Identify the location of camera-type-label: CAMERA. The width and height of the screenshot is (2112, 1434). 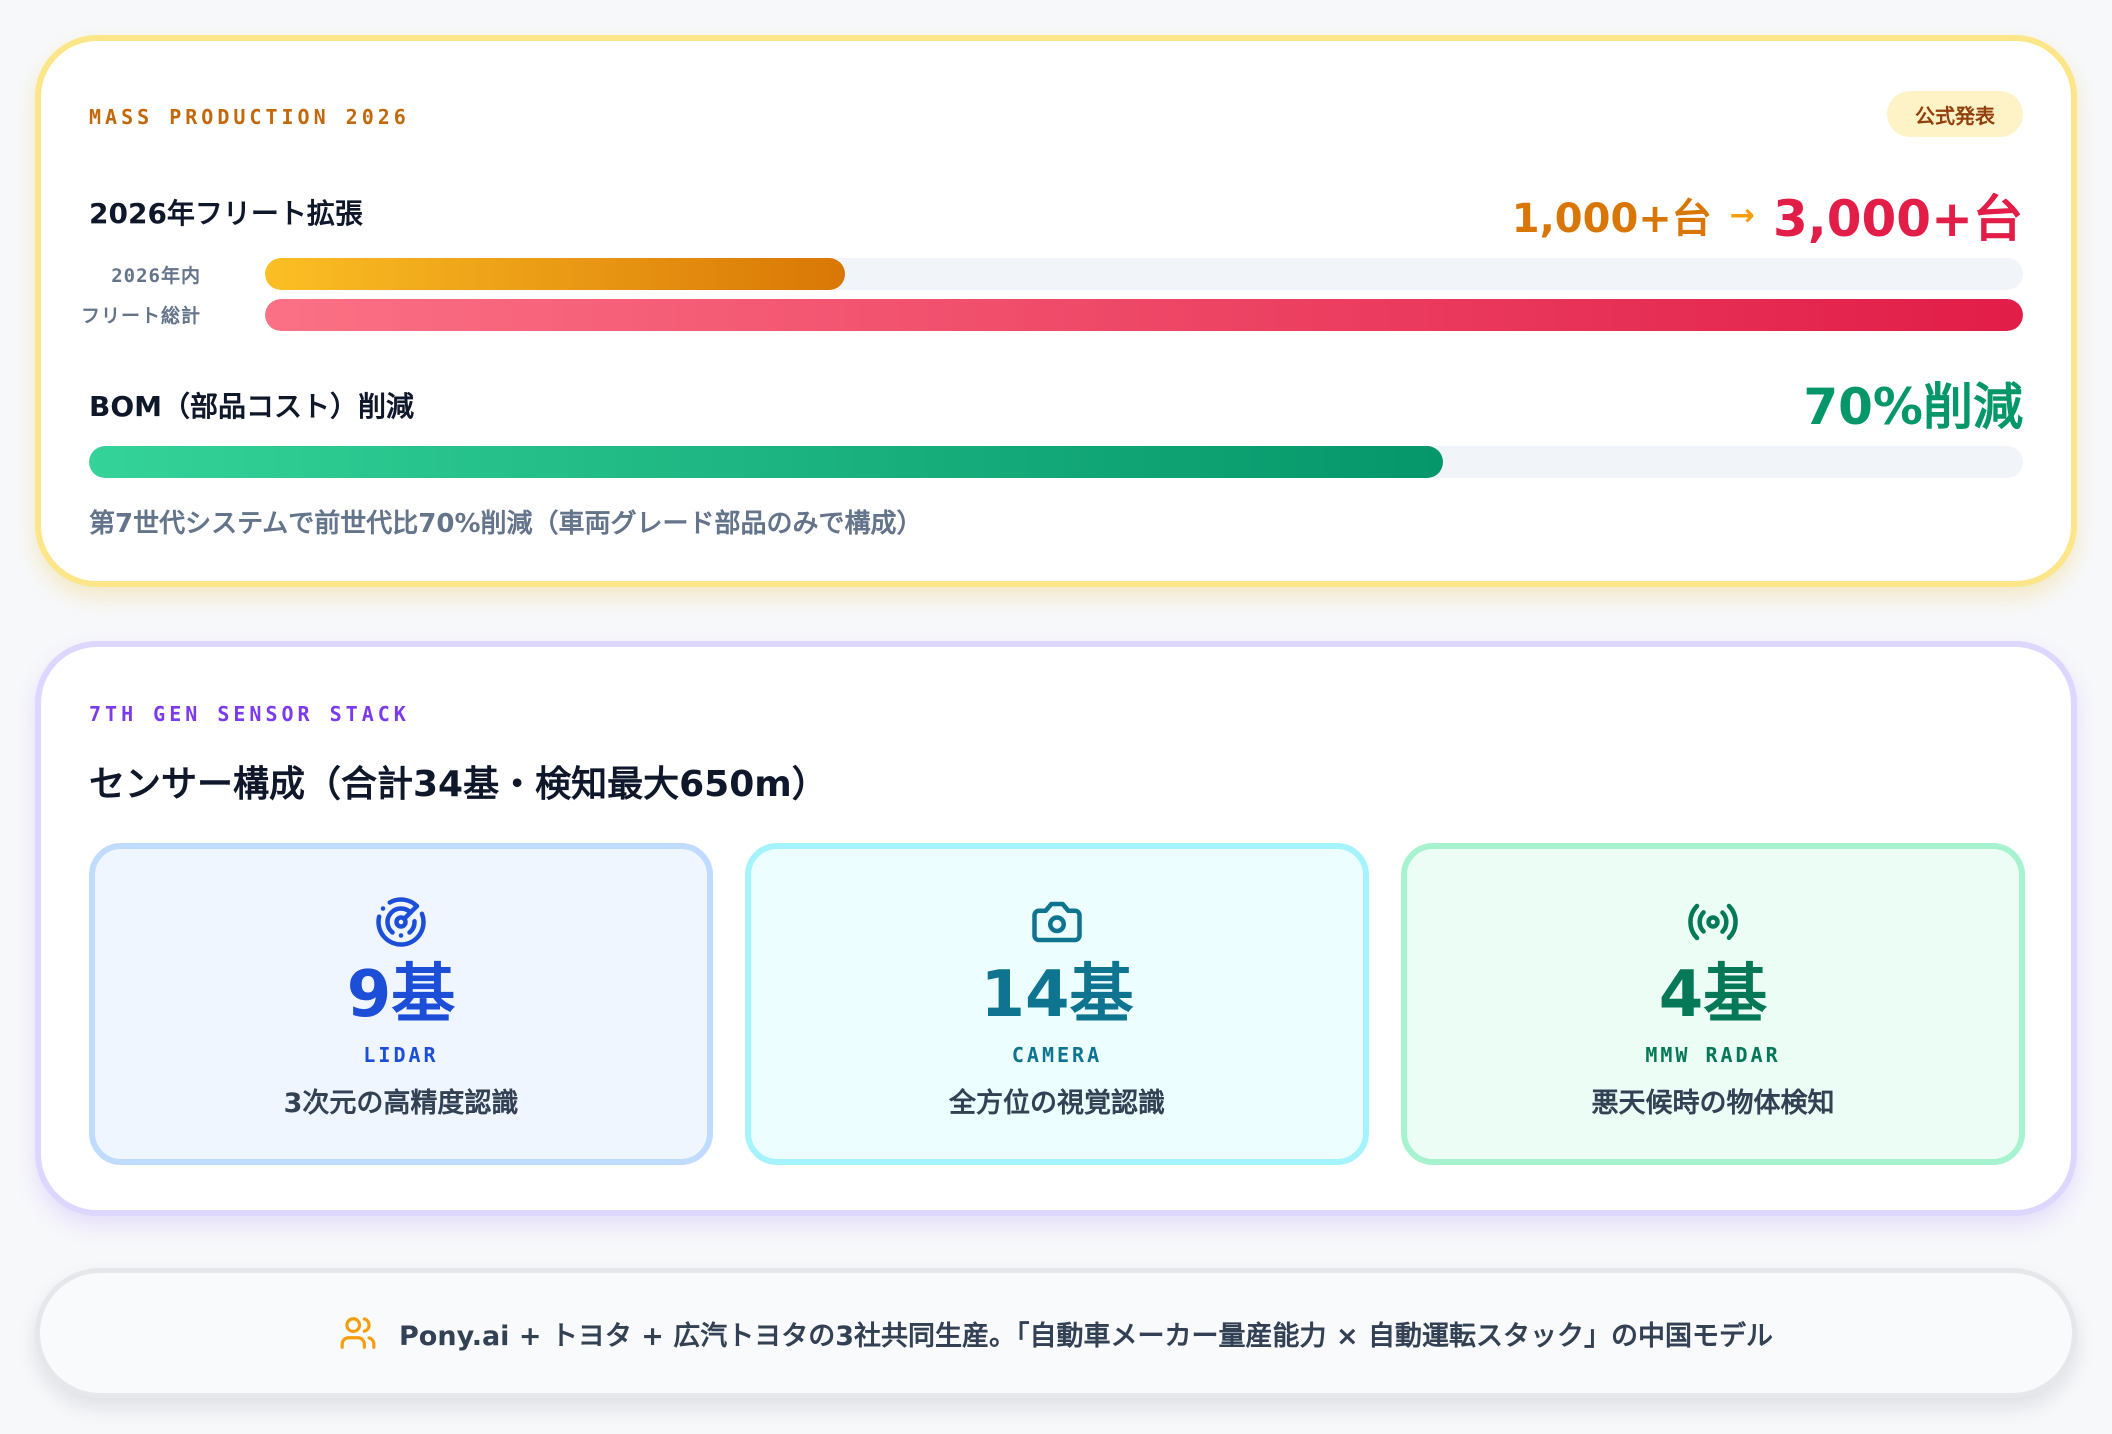
(1057, 1055).